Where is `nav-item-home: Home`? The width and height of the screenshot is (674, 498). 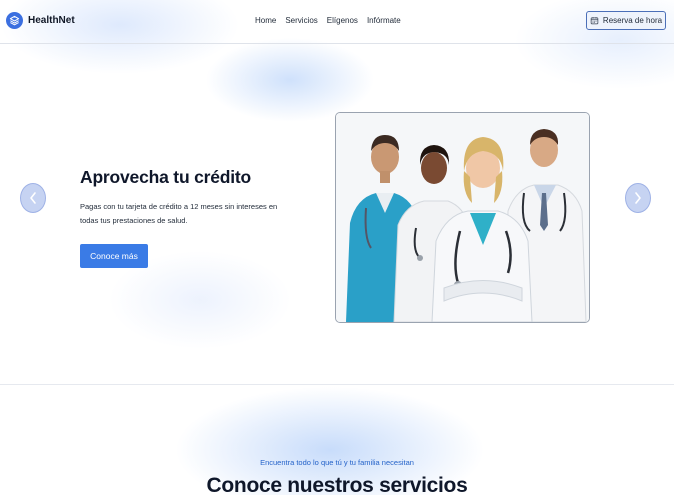
nav-item-home: Home is located at coordinates (265, 20).